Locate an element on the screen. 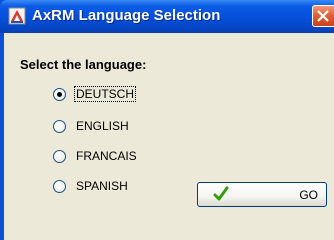  radio-label-english: ENGLISH is located at coordinates (102, 126).